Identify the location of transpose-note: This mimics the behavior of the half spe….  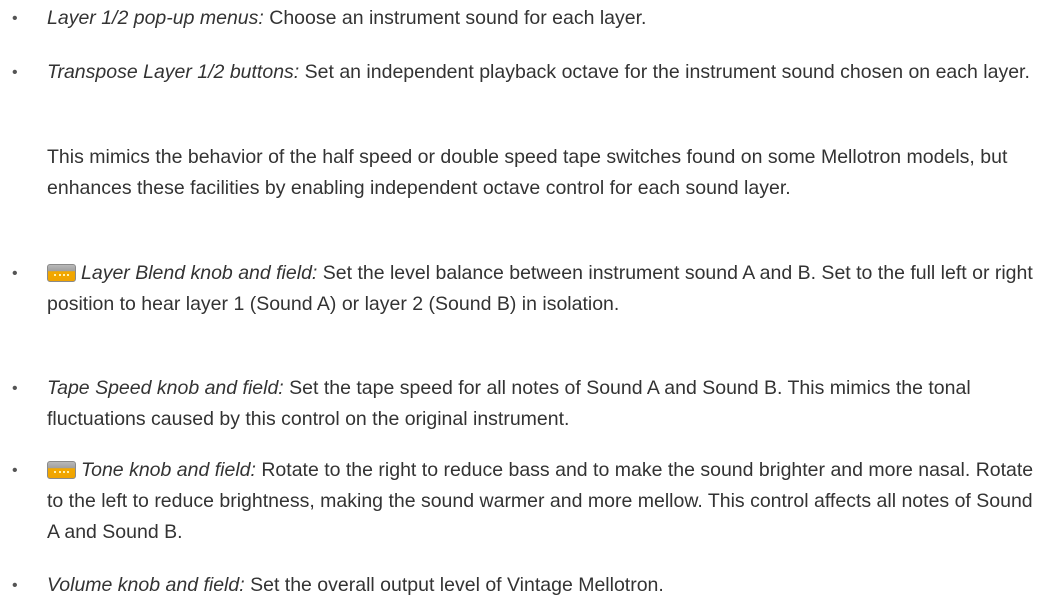
(527, 172).